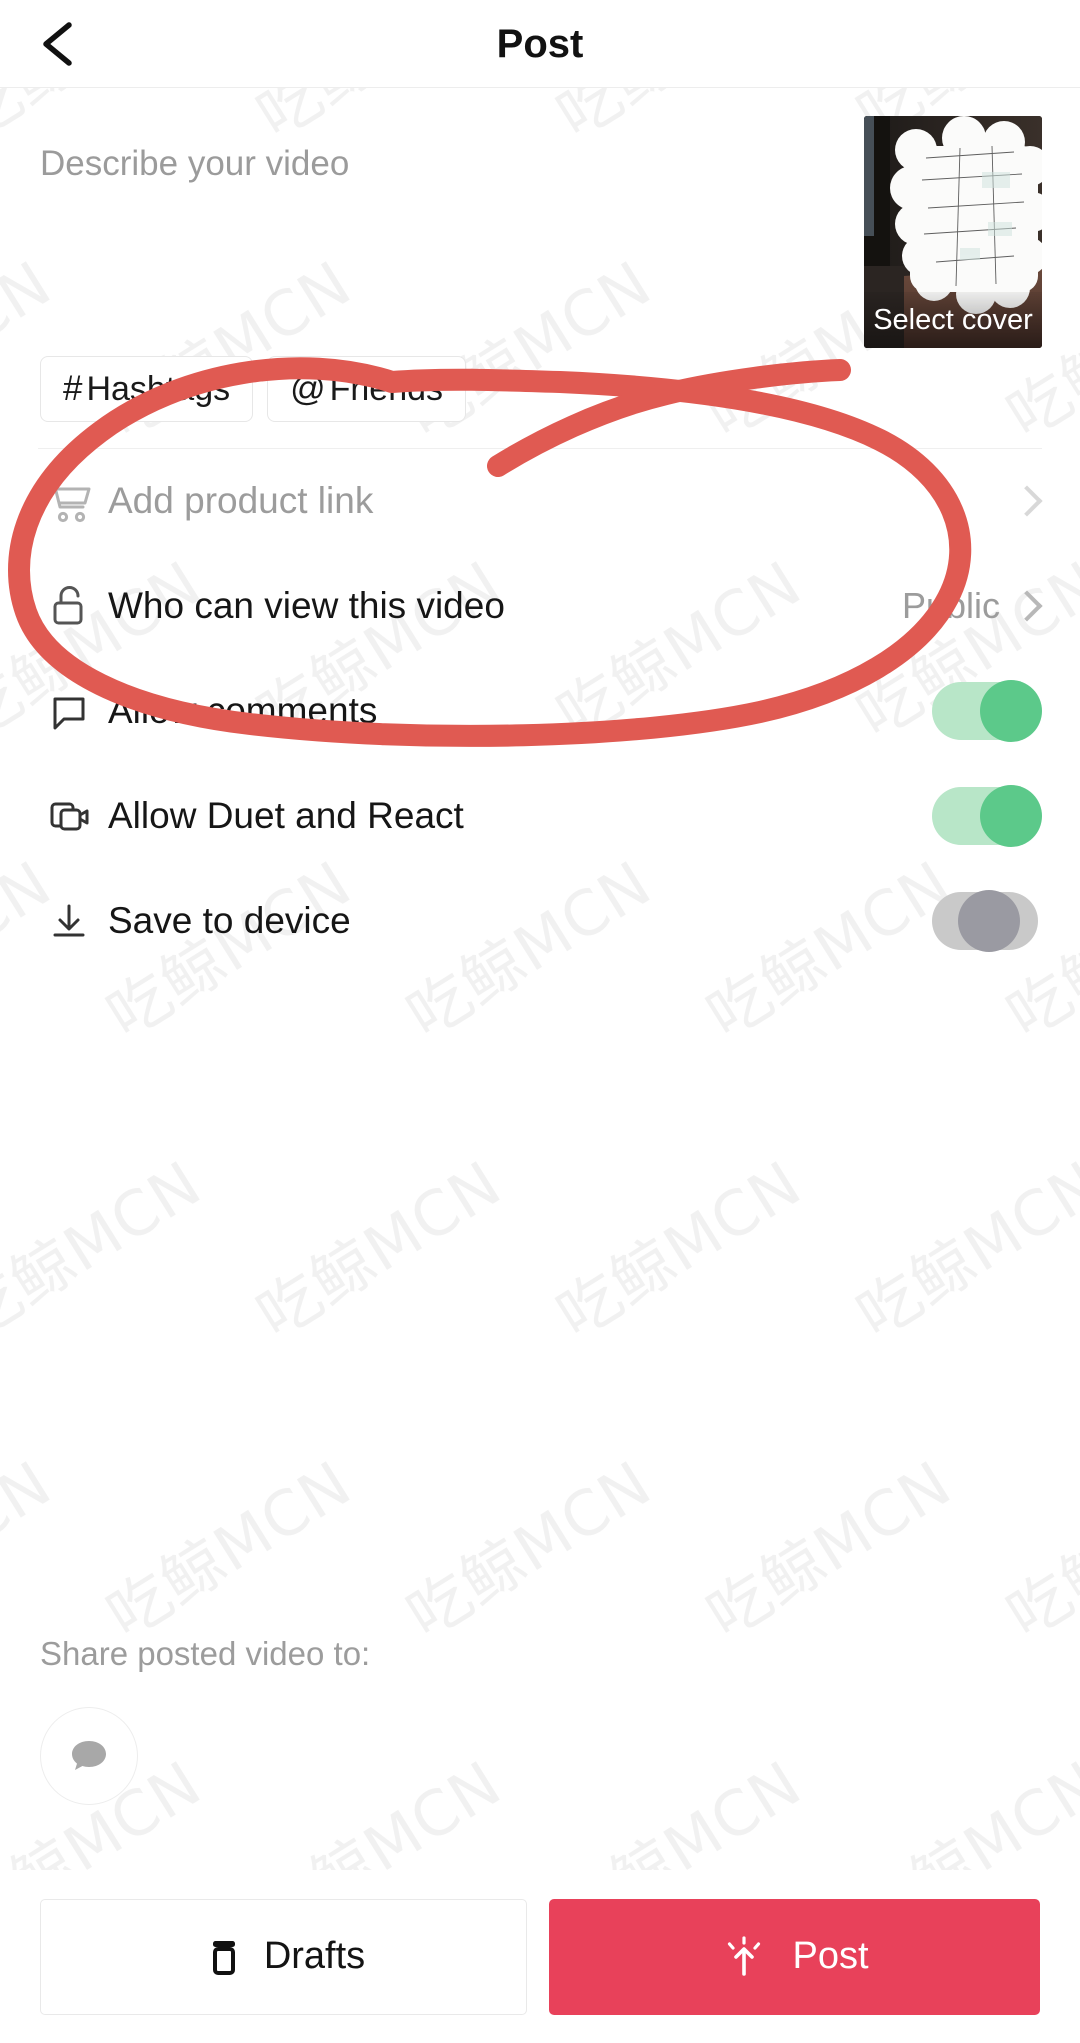 This screenshot has height=2043, width=1080. I want to click on unlock-icon, so click(69, 606).